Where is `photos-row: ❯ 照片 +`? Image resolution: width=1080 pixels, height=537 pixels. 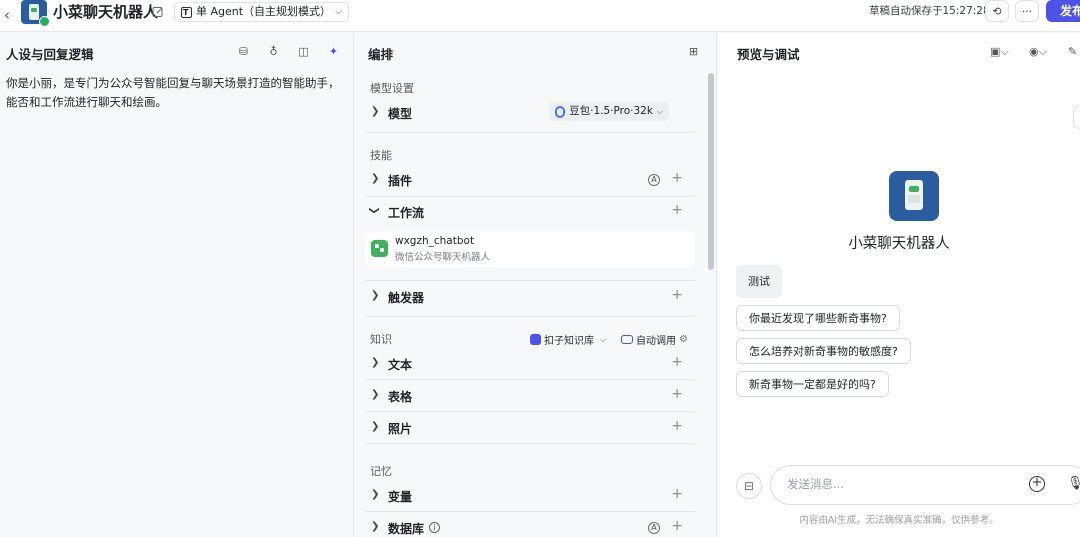
photos-row: ❯ 照片 + is located at coordinates (525, 428).